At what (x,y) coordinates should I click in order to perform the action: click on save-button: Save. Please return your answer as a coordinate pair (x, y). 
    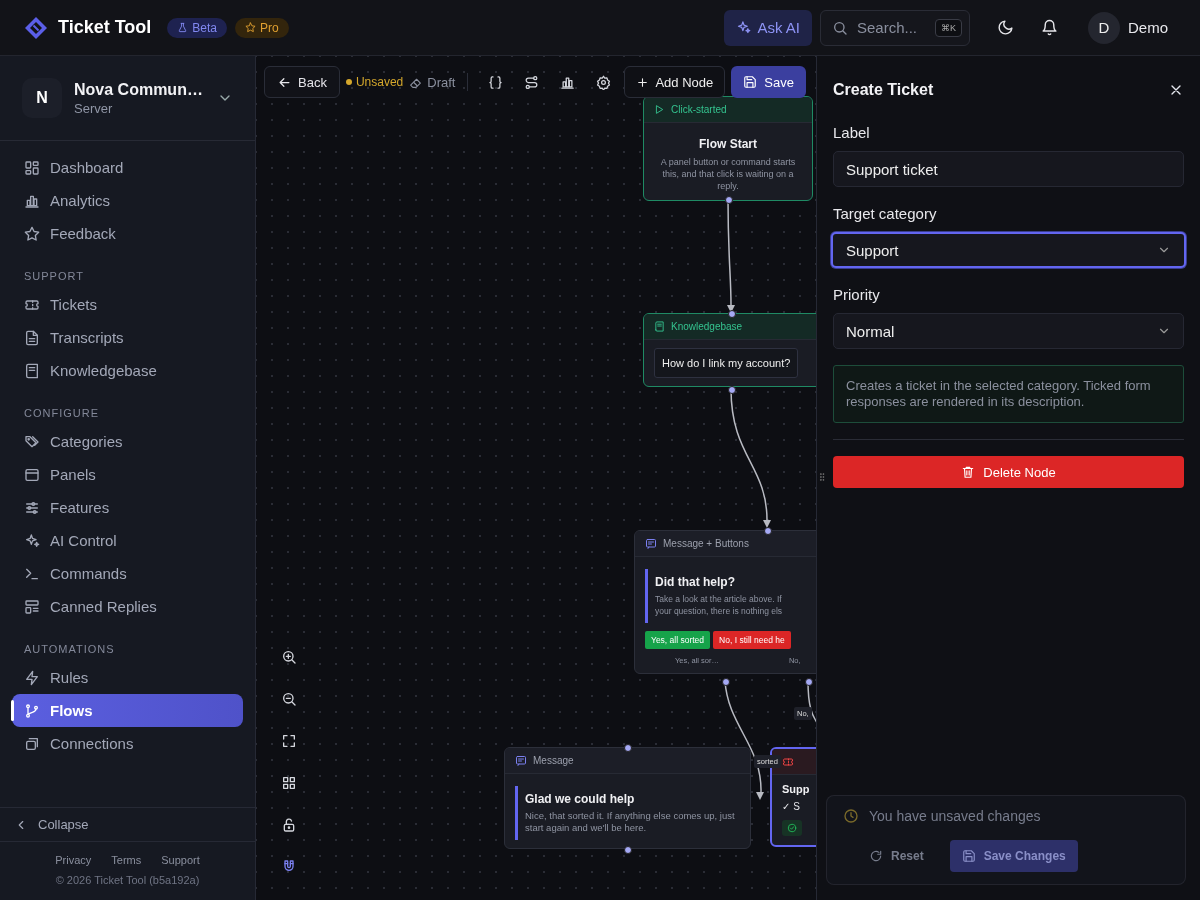
    Looking at the image, I should click on (768, 82).